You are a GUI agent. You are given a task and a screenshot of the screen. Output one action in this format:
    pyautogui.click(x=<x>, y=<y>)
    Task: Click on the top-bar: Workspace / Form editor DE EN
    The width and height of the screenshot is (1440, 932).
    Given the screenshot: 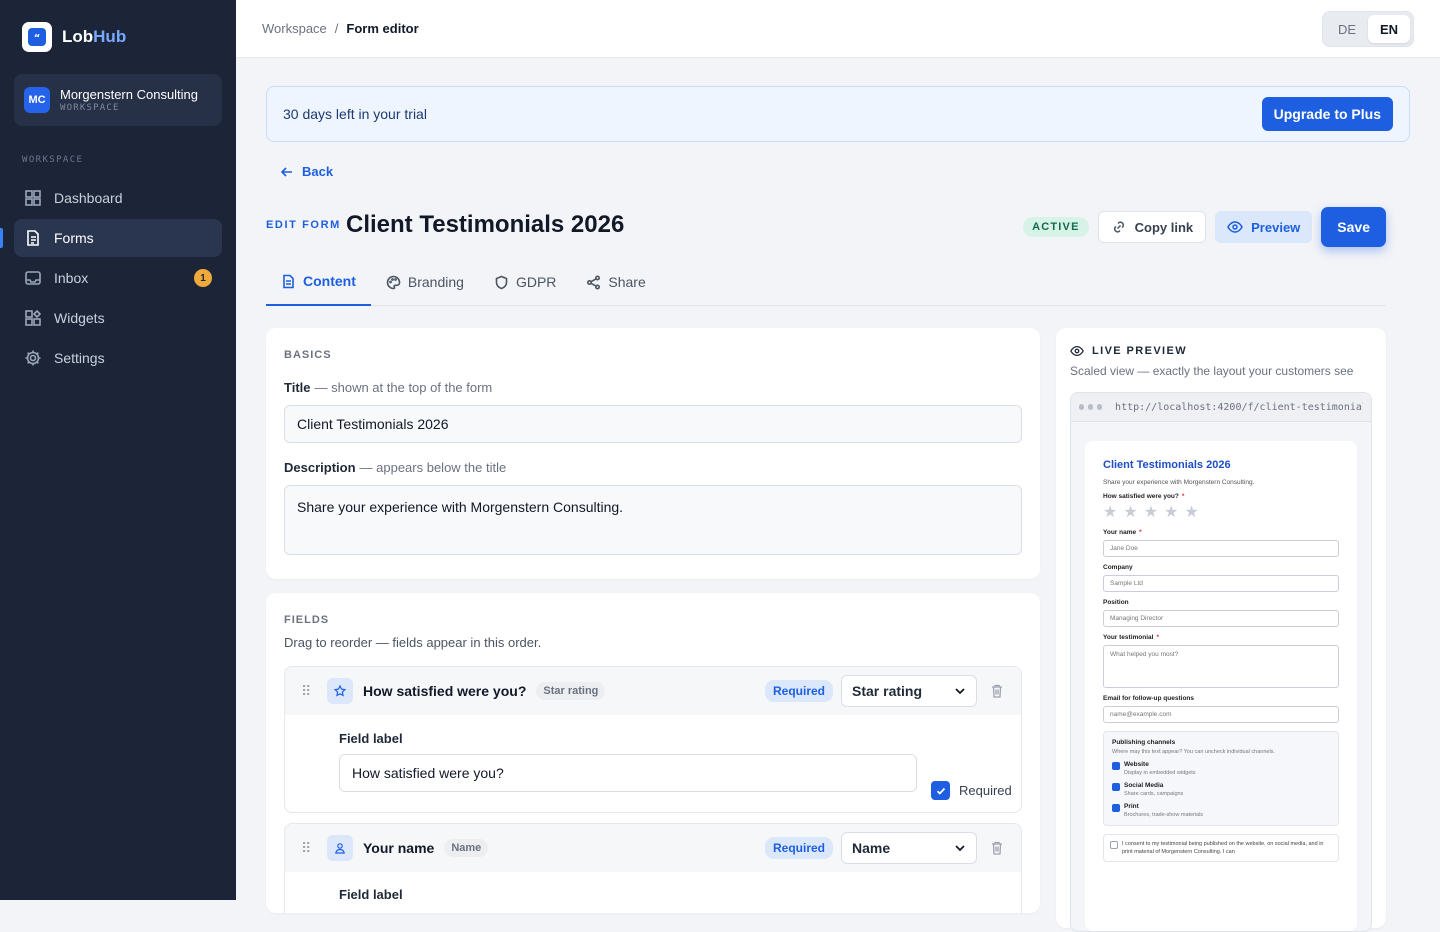 What is the action you would take?
    pyautogui.click(x=838, y=29)
    